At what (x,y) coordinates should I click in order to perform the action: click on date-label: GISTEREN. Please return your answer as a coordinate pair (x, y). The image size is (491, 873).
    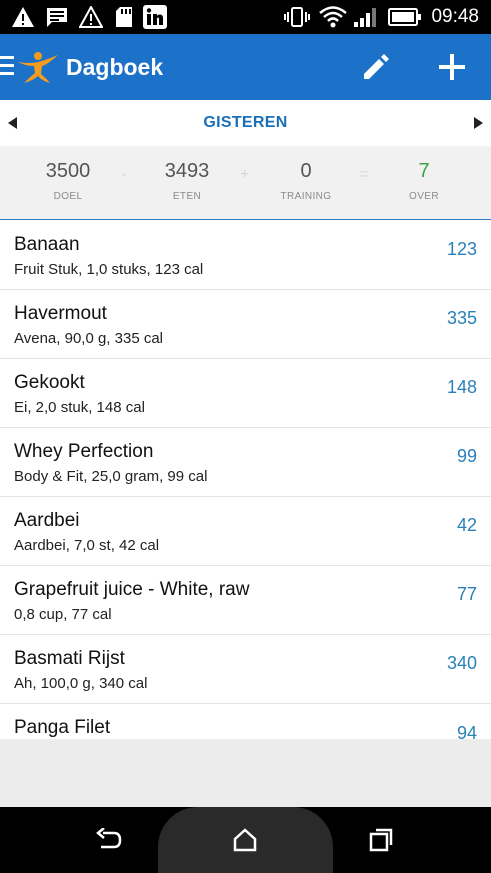
    Looking at the image, I should click on (245, 123).